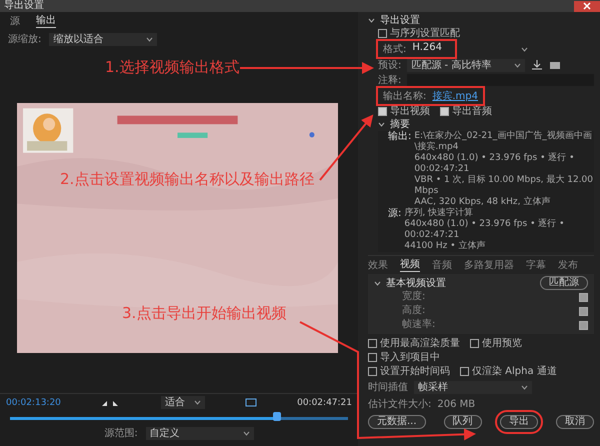 The height and width of the screenshot is (446, 600). Describe the element at coordinates (395, 214) in the screenshot. I see `summary-label: 源:` at that location.